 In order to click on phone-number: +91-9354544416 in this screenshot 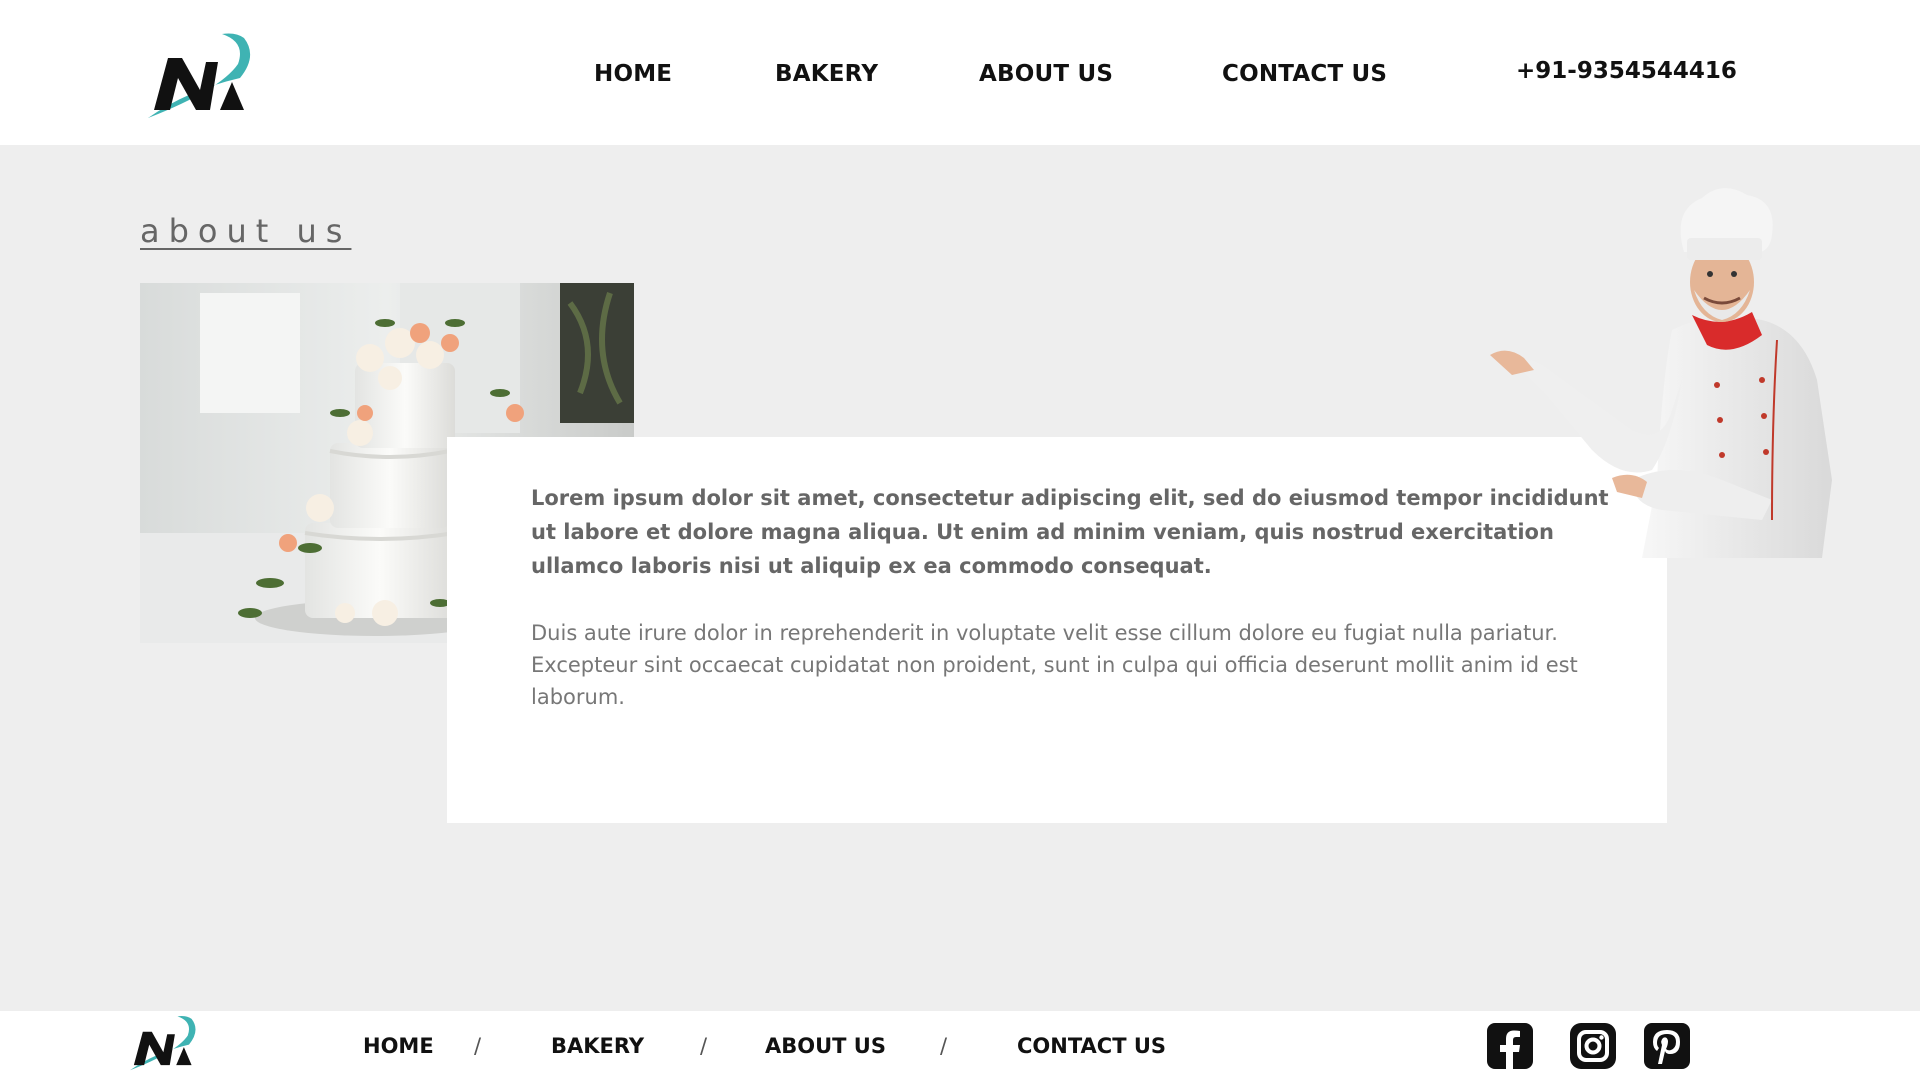, I will do `click(1626, 71)`.